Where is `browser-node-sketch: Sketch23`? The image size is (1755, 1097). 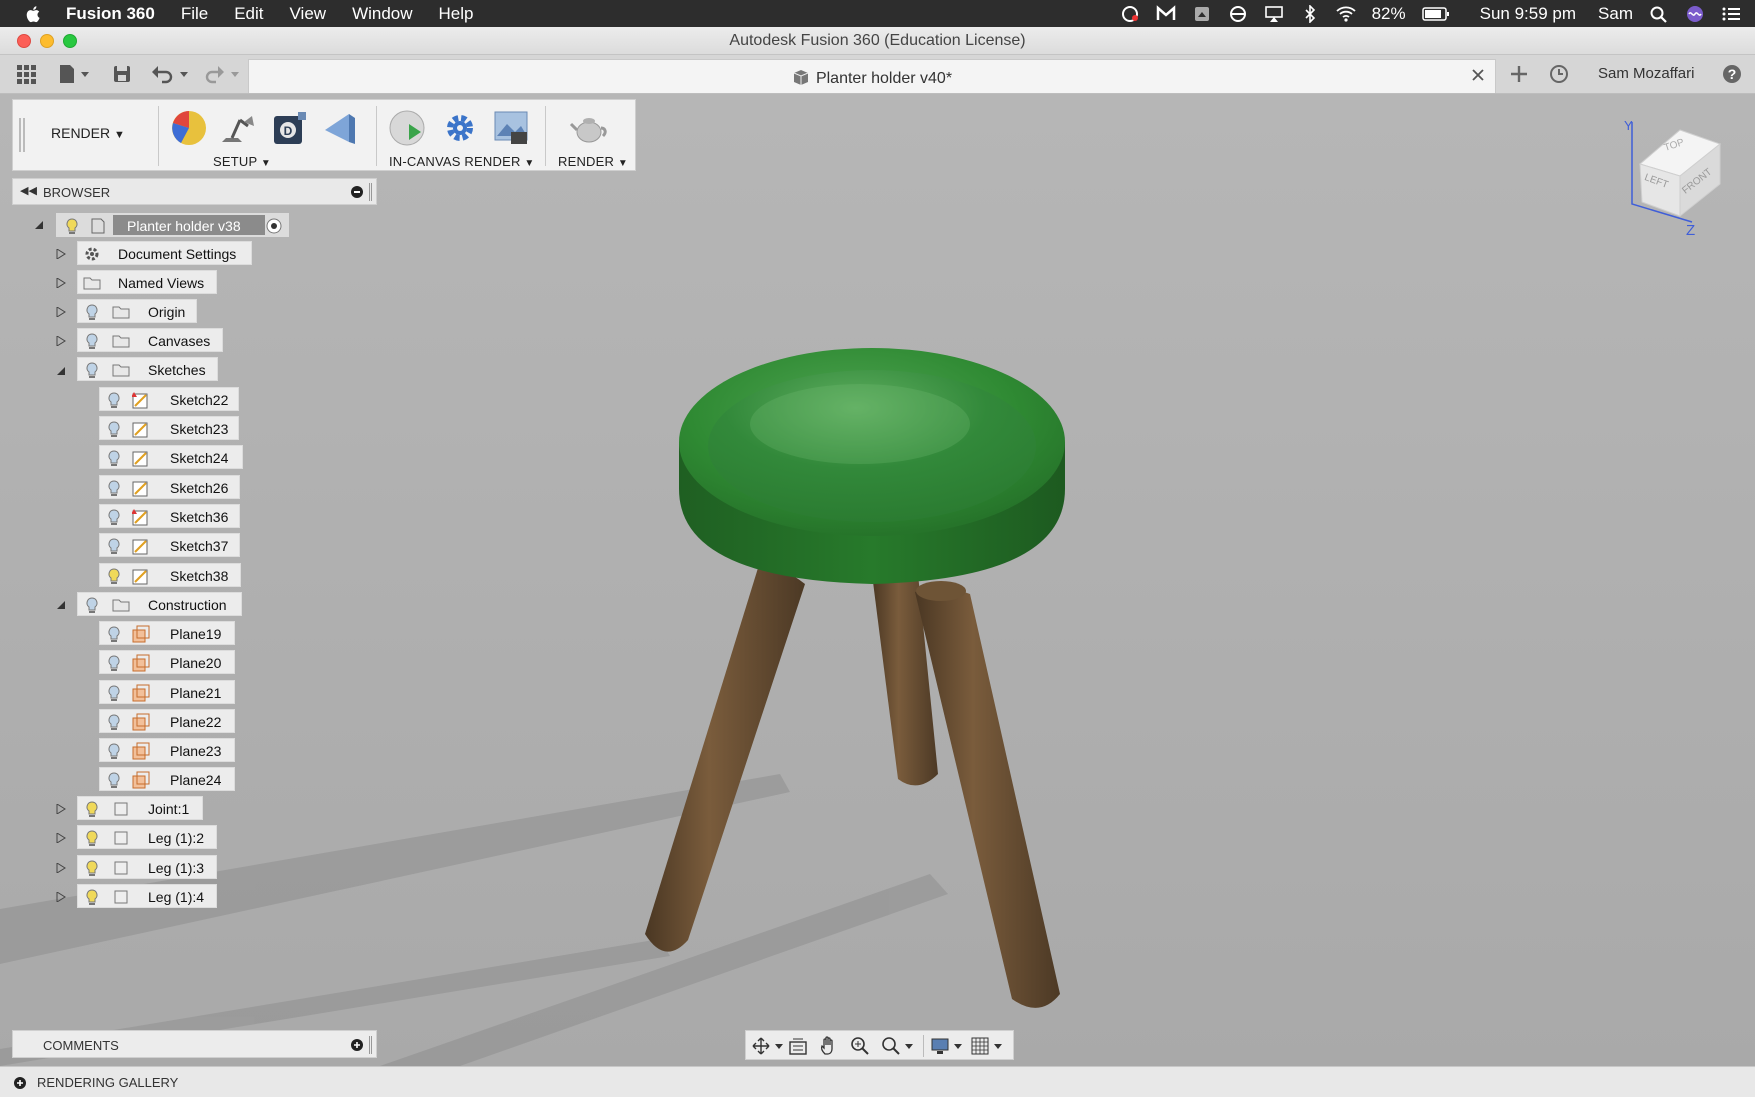
browser-node-sketch: Sketch23 is located at coordinates (169, 428).